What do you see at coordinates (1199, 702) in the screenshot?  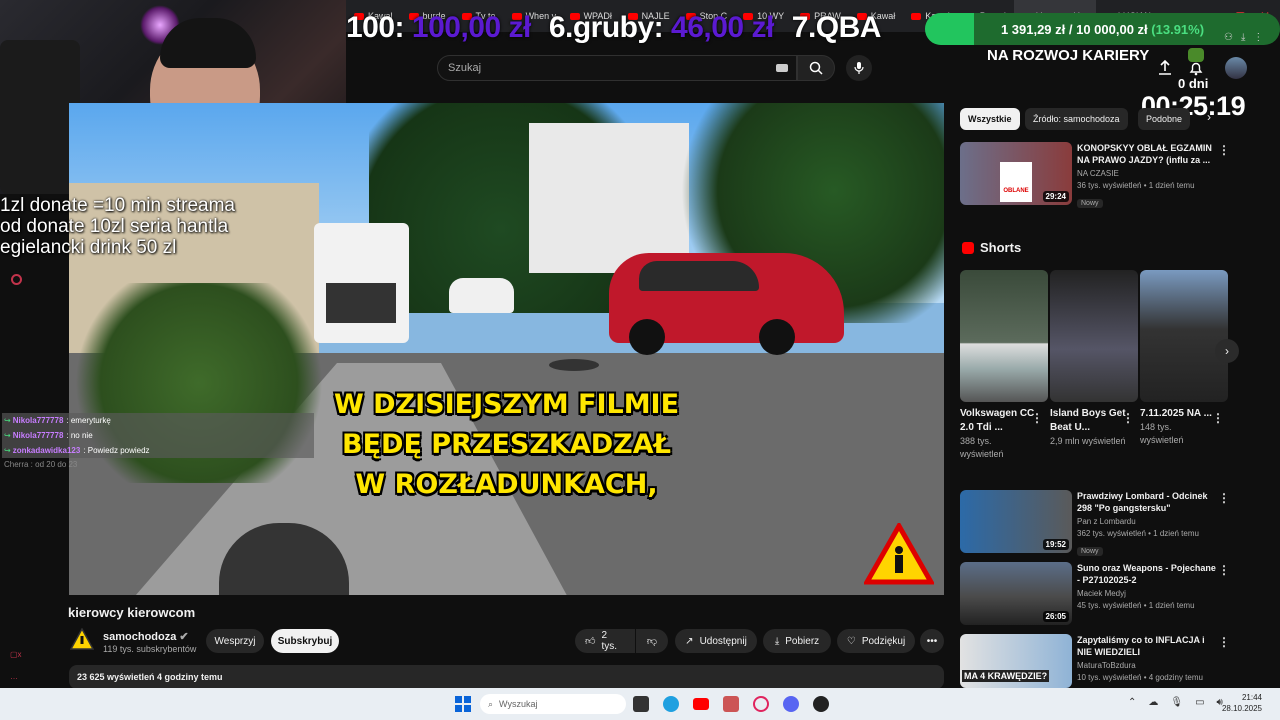 I see `network-icon: ▭` at bounding box center [1199, 702].